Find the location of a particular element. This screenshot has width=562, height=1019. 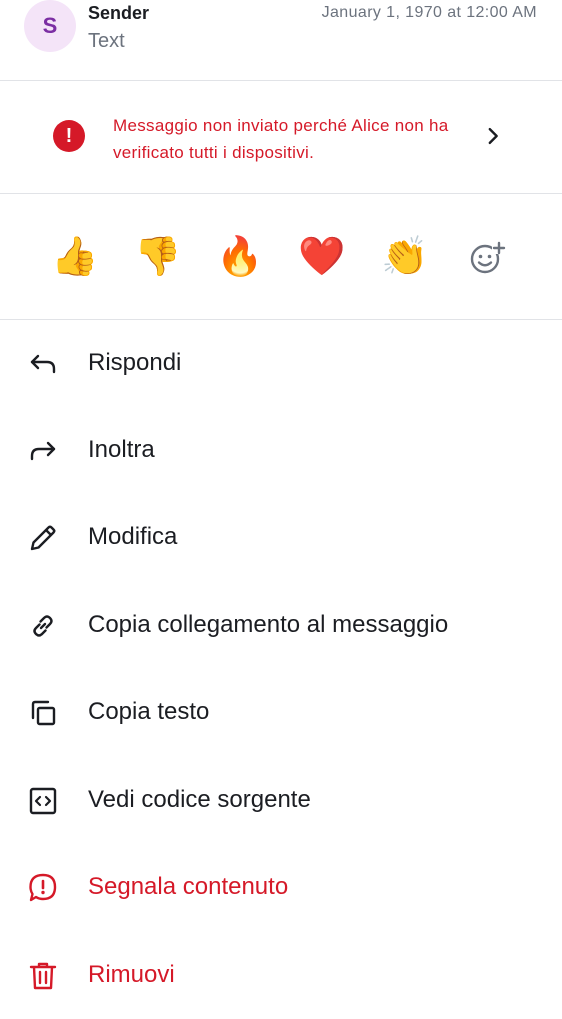

menu-item-reply: Rispondi is located at coordinates (281, 363).